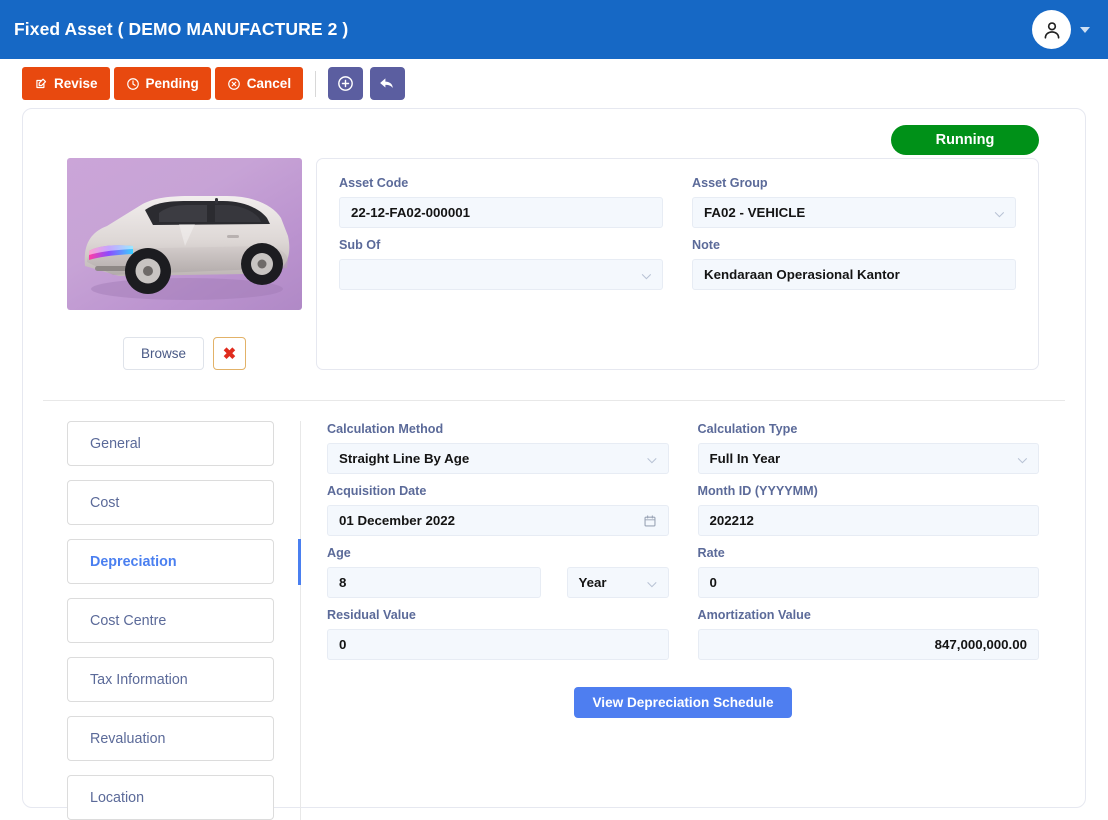 The image size is (1108, 820). What do you see at coordinates (498, 458) in the screenshot?
I see `calculation-method-select: Straight Line By Age ⌵` at bounding box center [498, 458].